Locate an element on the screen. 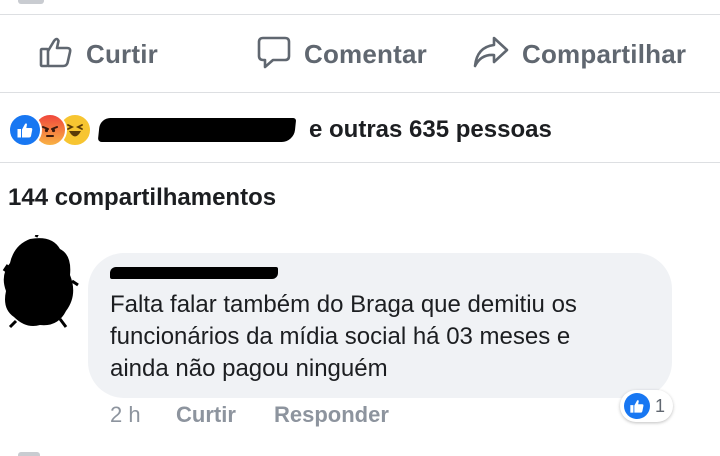 This screenshot has height=456, width=720. like-reaction-icon is located at coordinates (25, 130).